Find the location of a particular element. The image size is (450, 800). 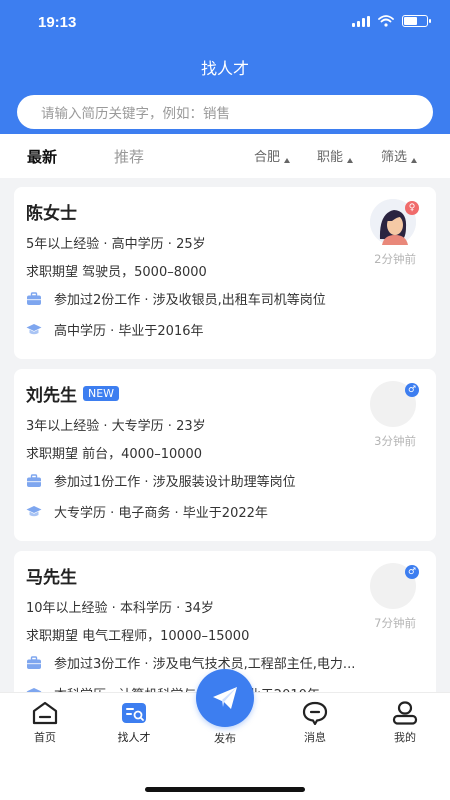

candidate-summary: 3年以上经验 · 大专学历 · 23岁 is located at coordinates (116, 426).